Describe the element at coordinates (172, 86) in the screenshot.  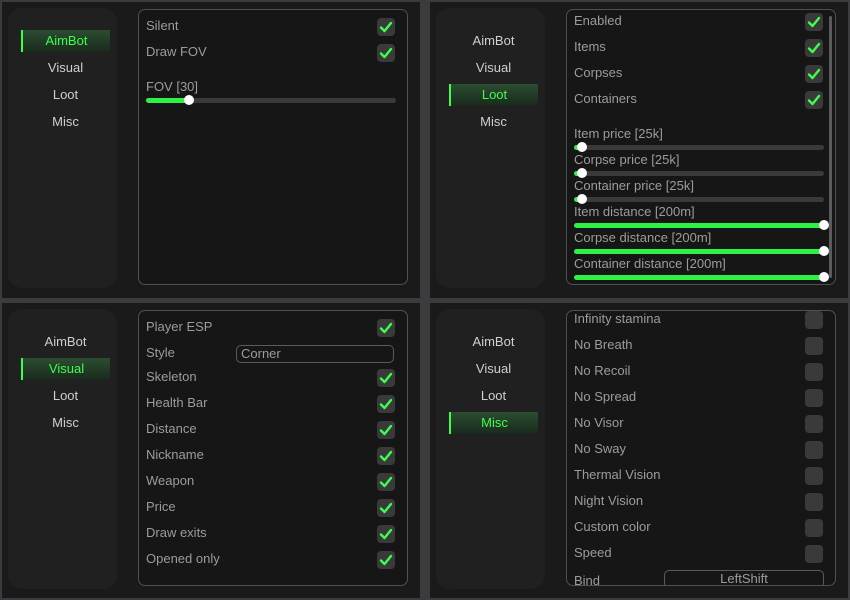
I see `fov-slider-label: FOV [30]` at that location.